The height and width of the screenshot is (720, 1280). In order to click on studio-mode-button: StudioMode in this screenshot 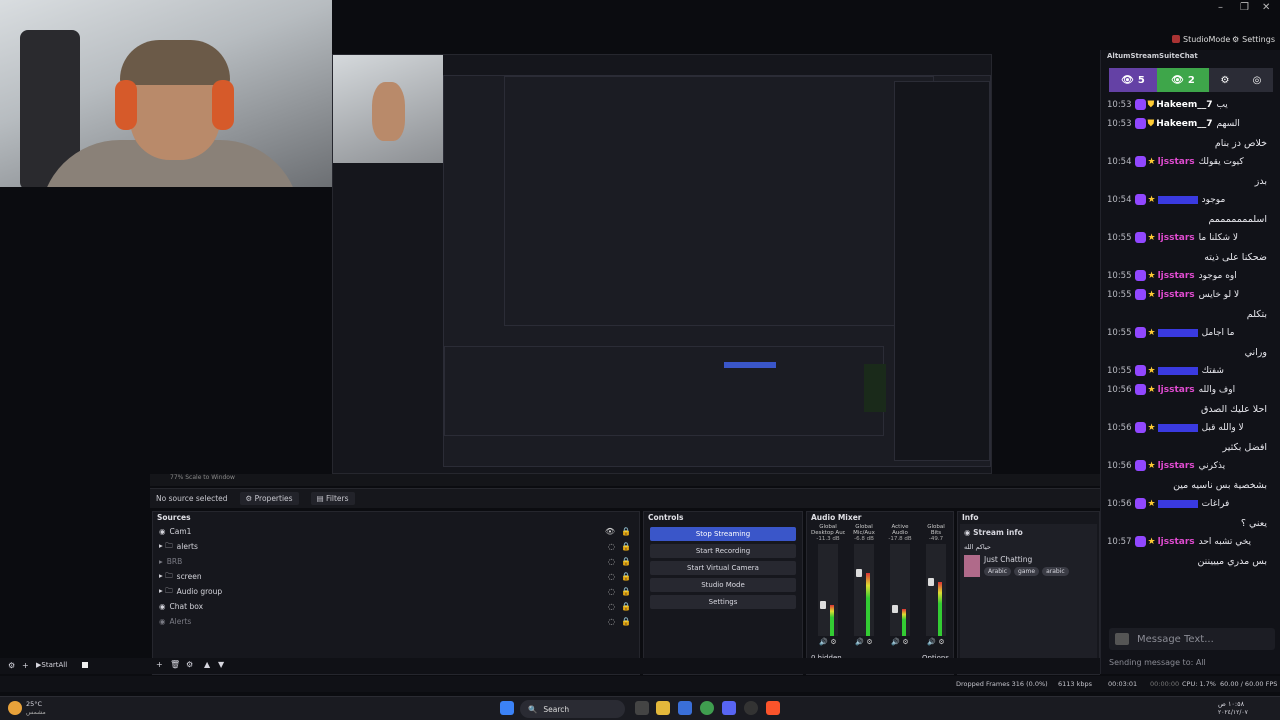, I will do `click(1201, 39)`.